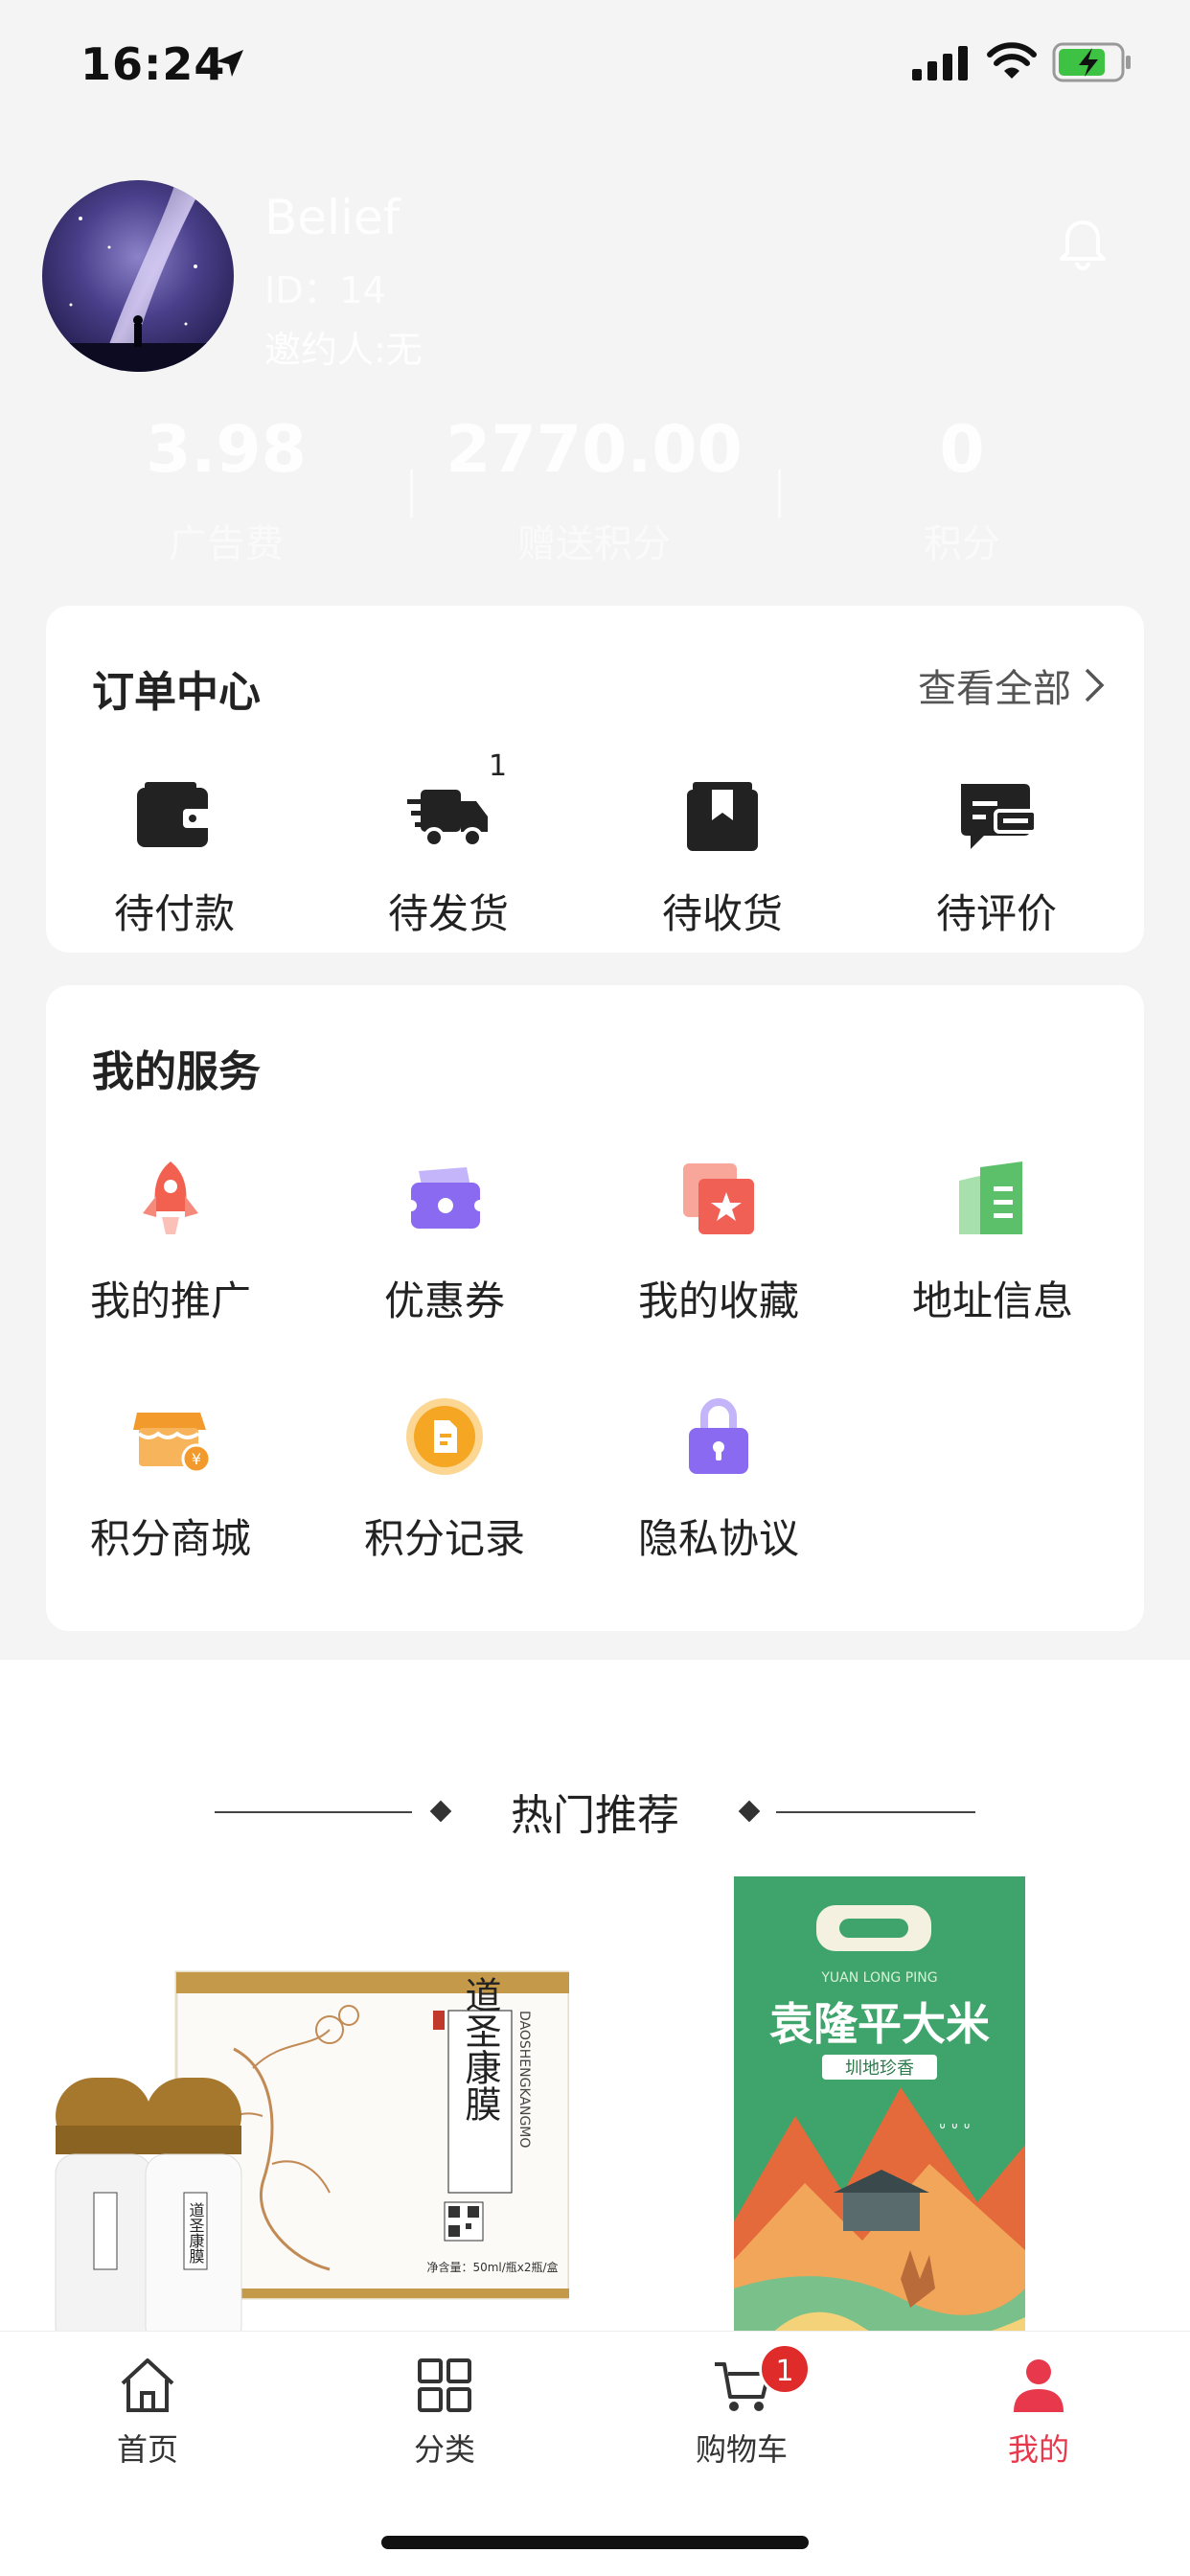 This screenshot has width=1190, height=2576. Describe the element at coordinates (718, 1538) in the screenshot. I see `service-label: 隐私协议` at that location.